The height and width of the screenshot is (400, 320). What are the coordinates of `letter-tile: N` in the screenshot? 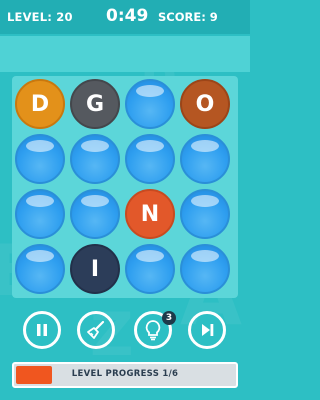 It's located at (150, 214).